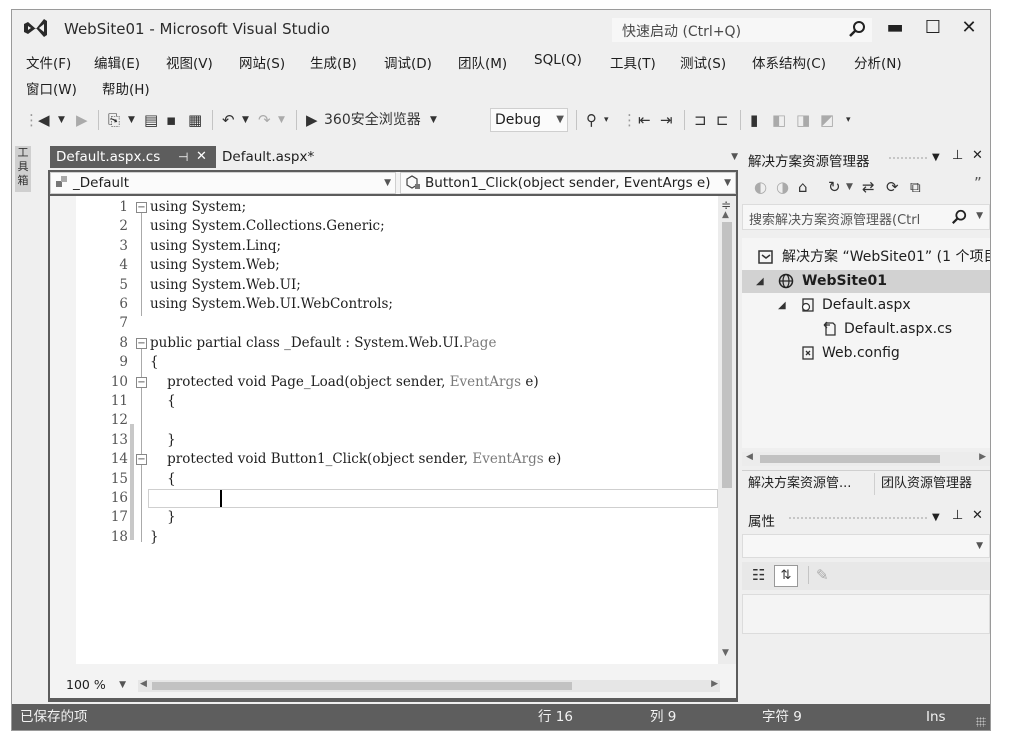  Describe the element at coordinates (932, 484) in the screenshot. I see `tab-team-explorer: 团队资源管理器` at that location.